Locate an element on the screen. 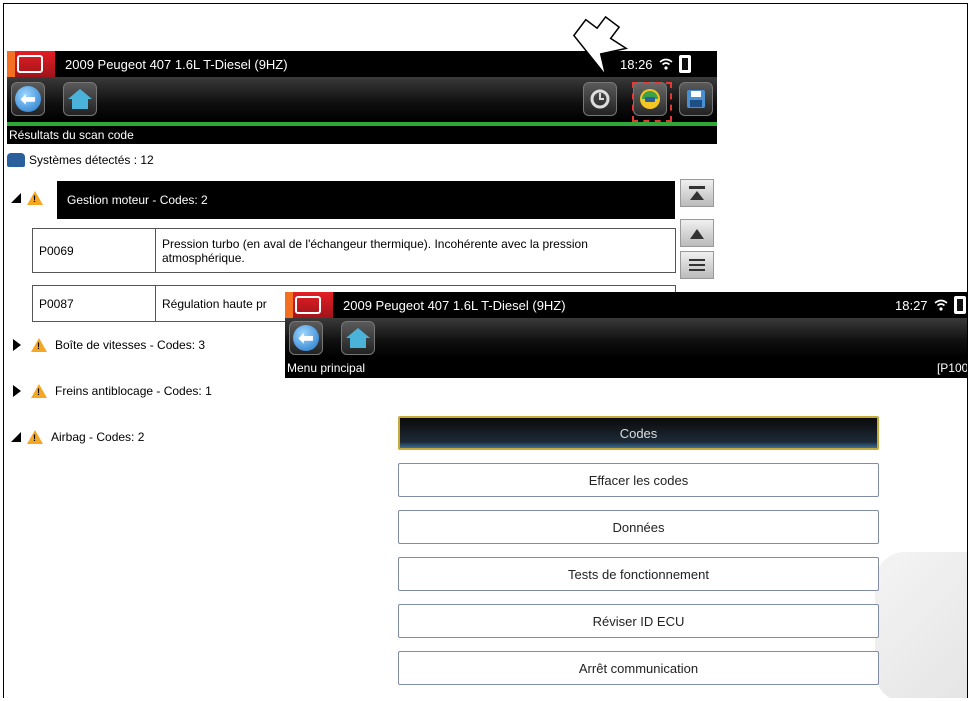 The width and height of the screenshot is (974, 701). menu-item-label: Effacer les codes is located at coordinates (638, 480).